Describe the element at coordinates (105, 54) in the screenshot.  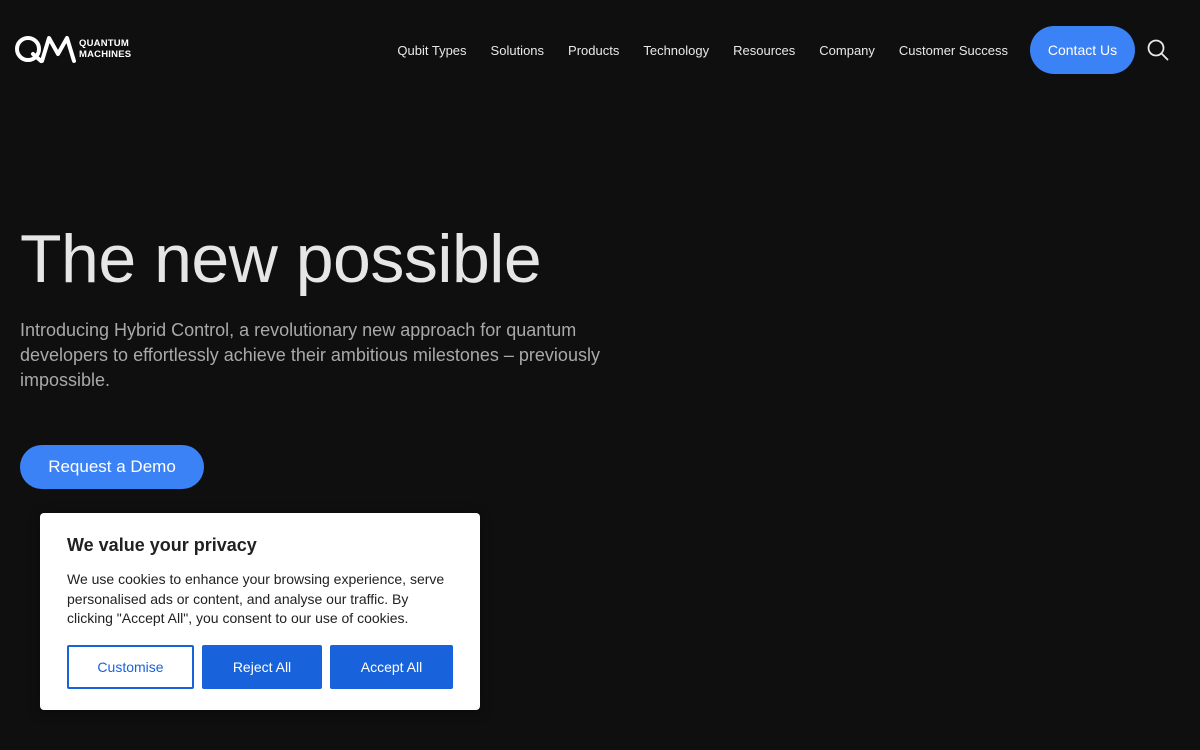
I see `logo-line-2: MACHINES` at that location.